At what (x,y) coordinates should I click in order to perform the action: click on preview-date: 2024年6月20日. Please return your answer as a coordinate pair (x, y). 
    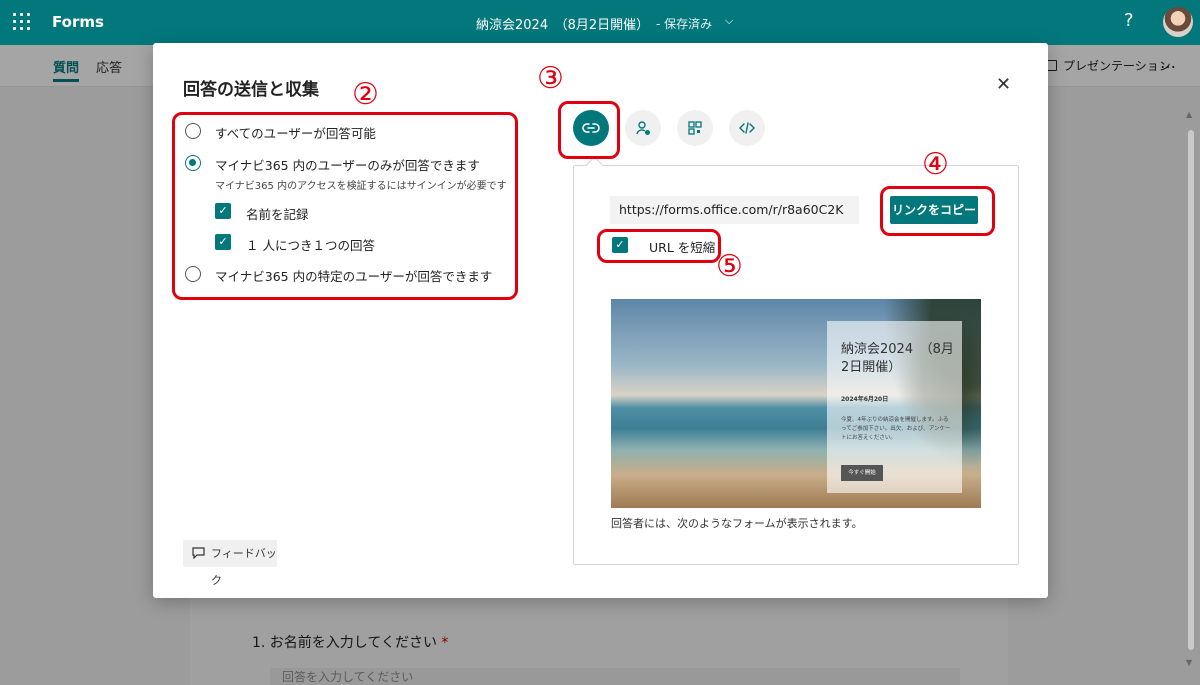
    Looking at the image, I should click on (865, 399).